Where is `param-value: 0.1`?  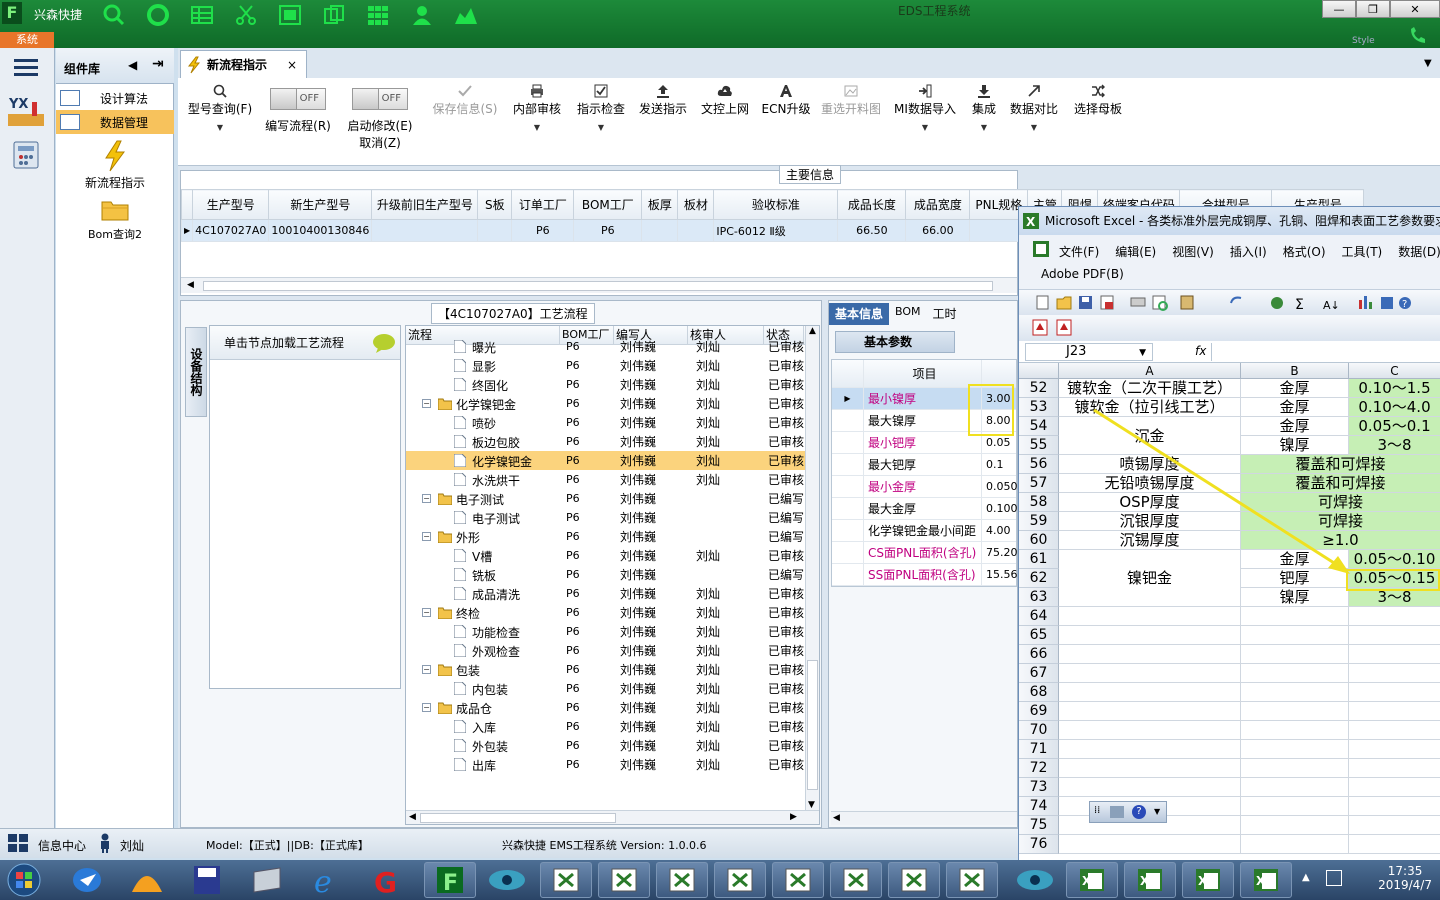 param-value: 0.1 is located at coordinates (999, 464).